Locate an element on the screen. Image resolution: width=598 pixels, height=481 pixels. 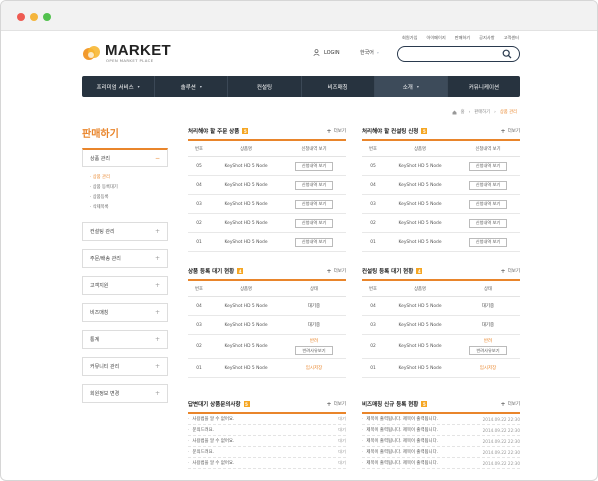
panel-title: 비즈매칭 신규 등록 현황 5 is located at coordinates (395, 404).